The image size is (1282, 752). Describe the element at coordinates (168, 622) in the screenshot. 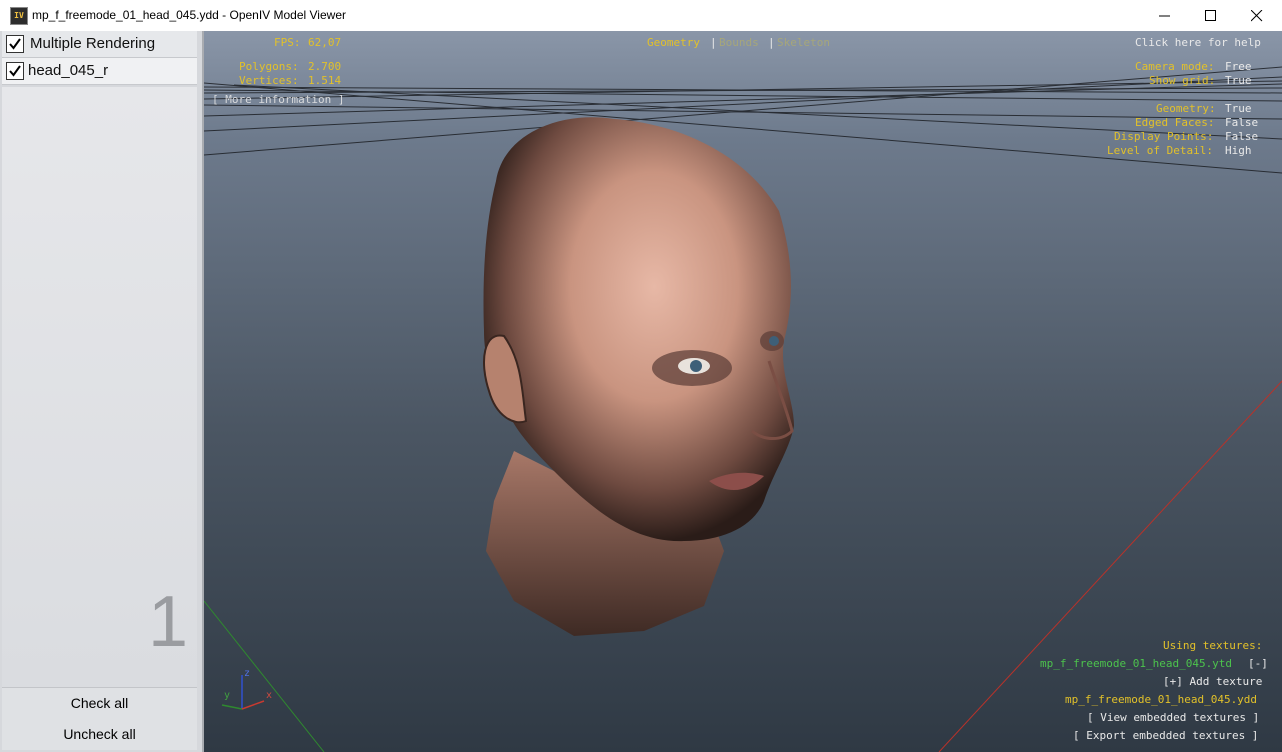

I see `model-count: 1` at that location.